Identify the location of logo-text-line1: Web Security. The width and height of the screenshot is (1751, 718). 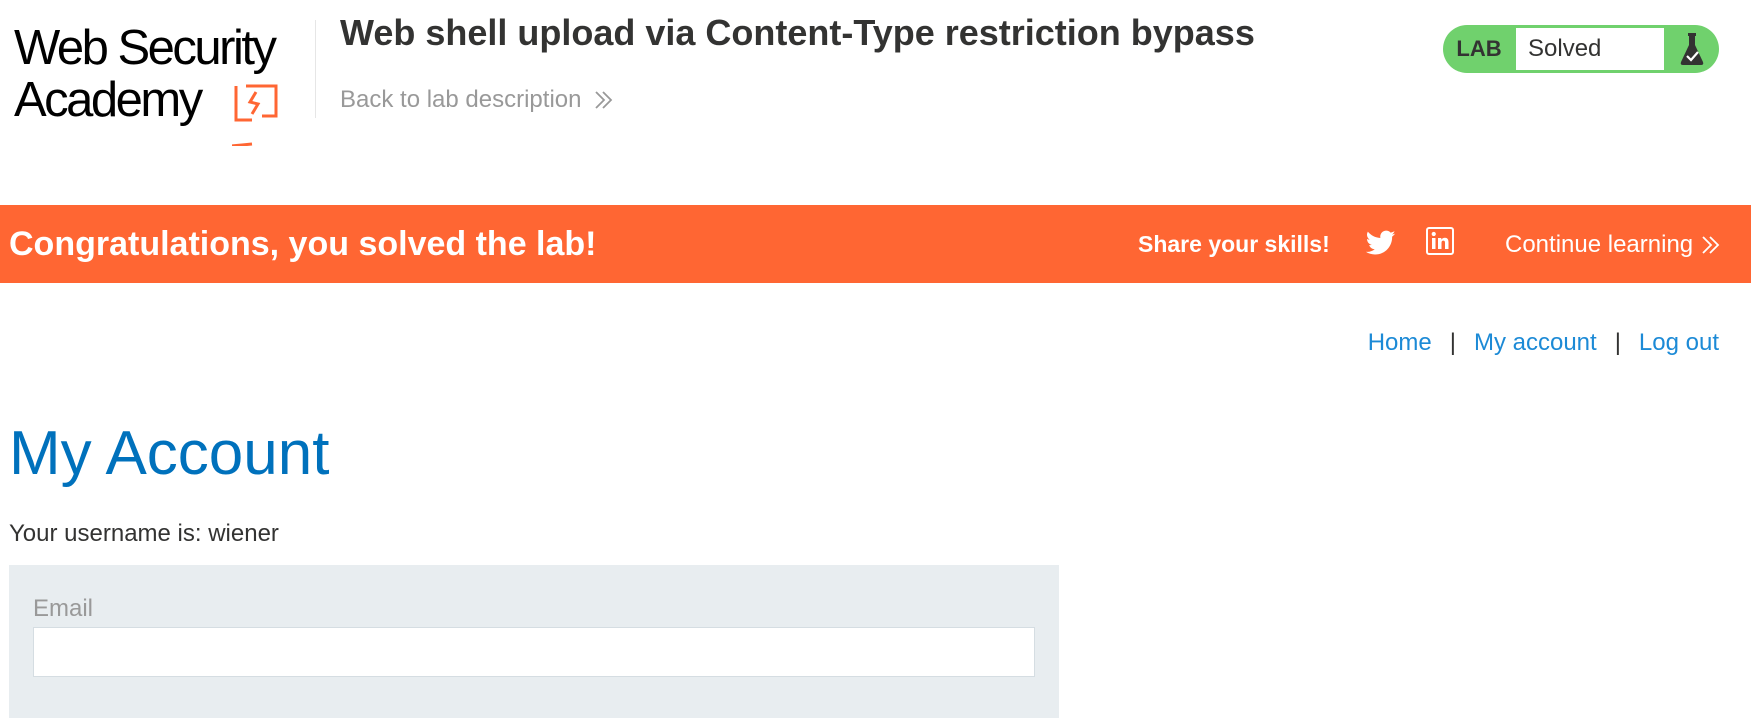
(145, 48).